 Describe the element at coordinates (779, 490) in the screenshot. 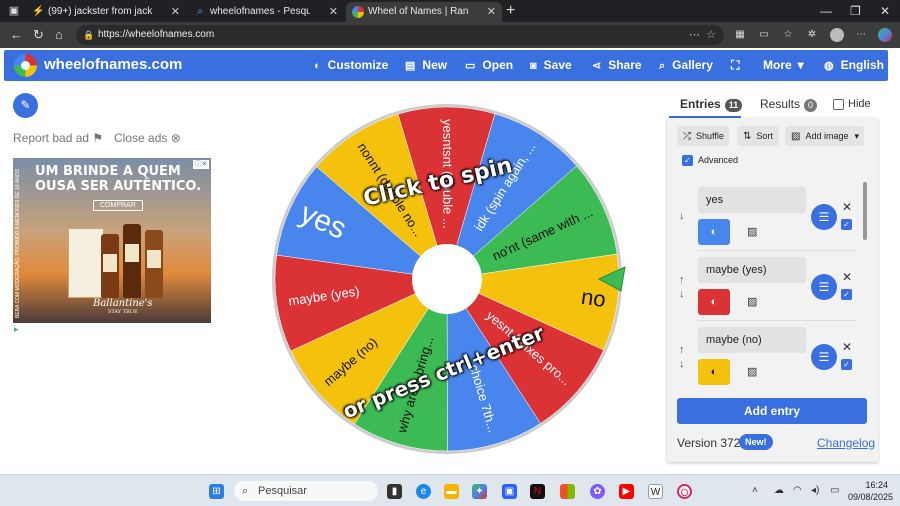

I see `cloud-icon: ☁` at that location.